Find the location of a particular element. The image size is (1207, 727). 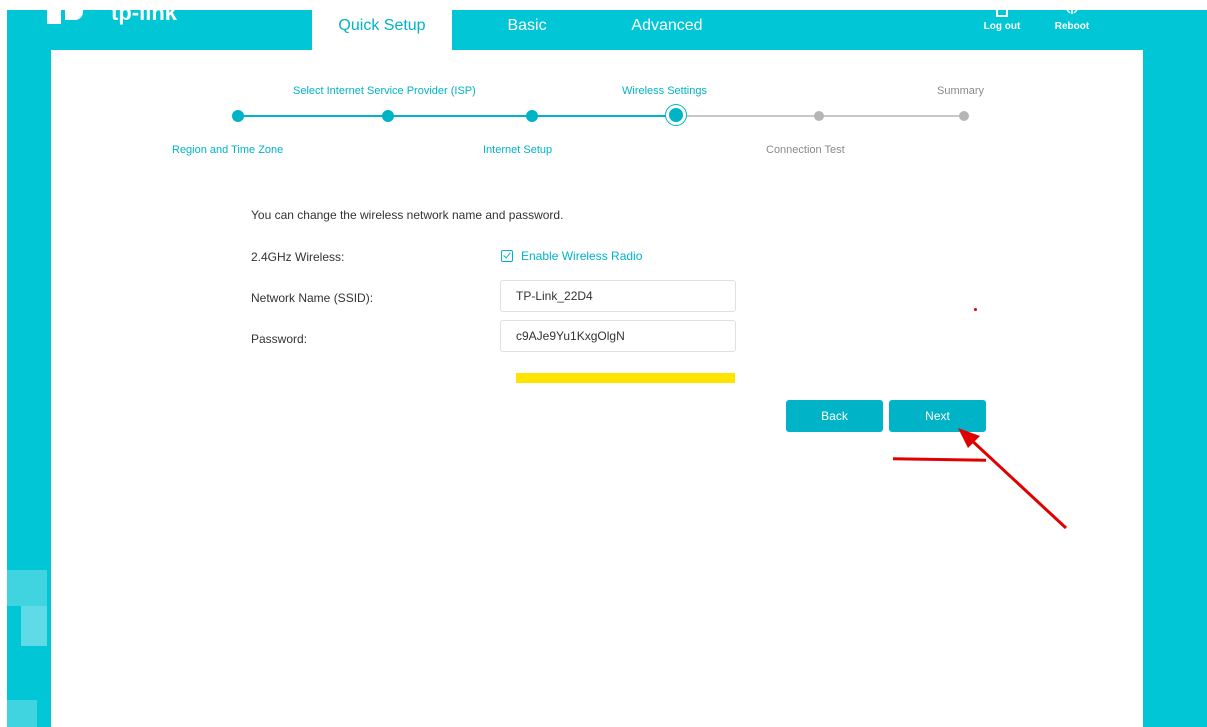

tab-basic: Basic is located at coordinates (527, 30).